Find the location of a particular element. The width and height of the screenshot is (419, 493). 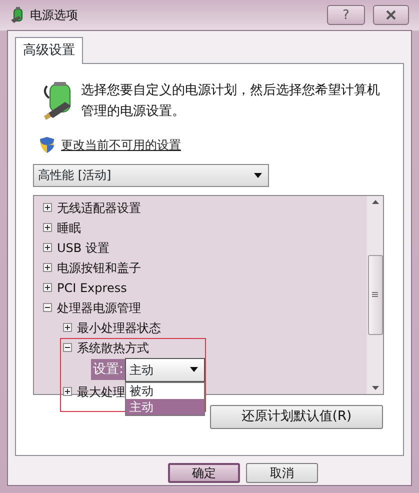

close-icon is located at coordinates (391, 15).